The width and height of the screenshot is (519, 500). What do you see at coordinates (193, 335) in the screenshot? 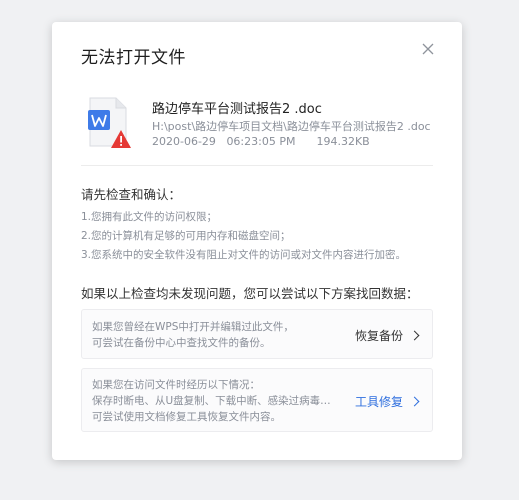
I see `backup-description: 如果您曾经在WPS中打开并编辑过此文件， 可尝试在备份中心中查找文件的备份。` at bounding box center [193, 335].